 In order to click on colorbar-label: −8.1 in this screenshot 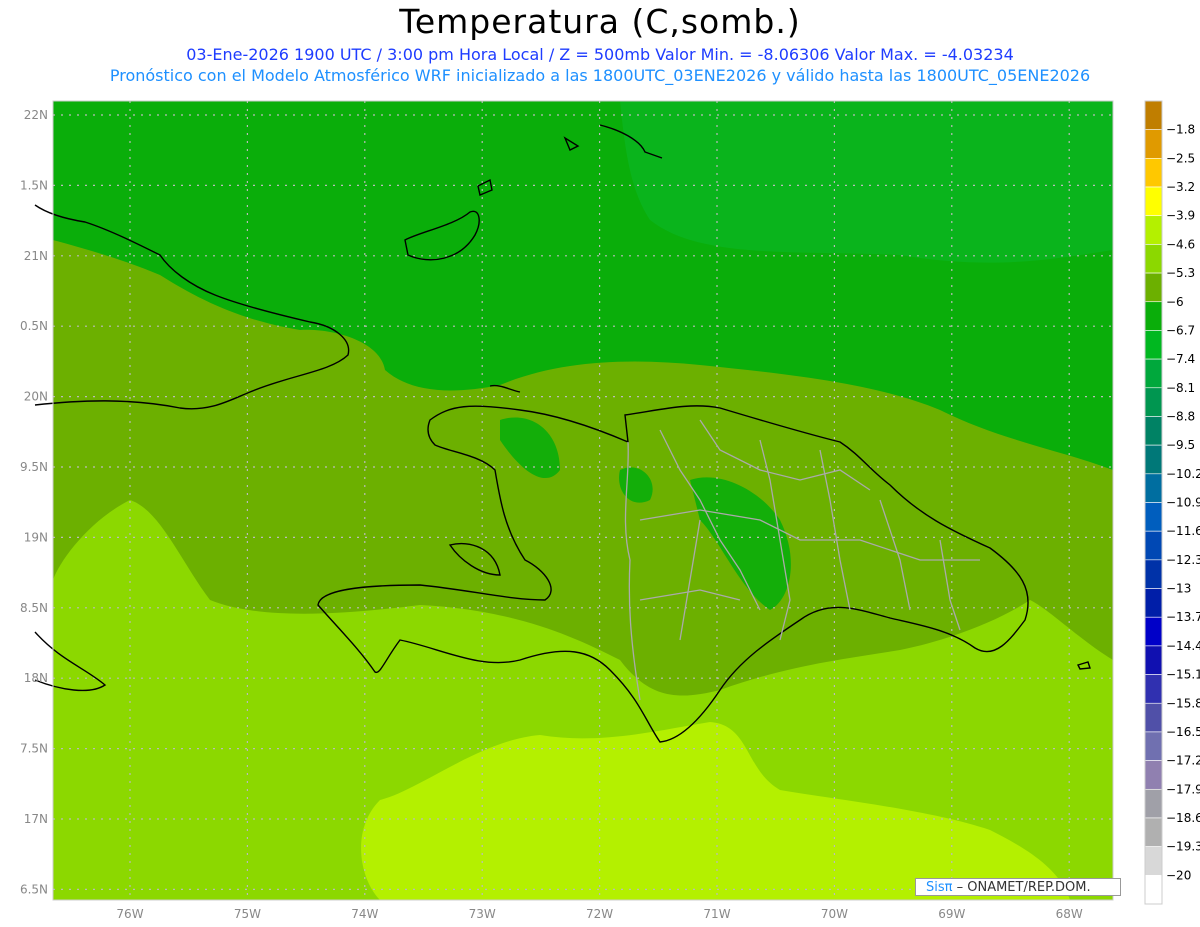, I will do `click(1180, 388)`.